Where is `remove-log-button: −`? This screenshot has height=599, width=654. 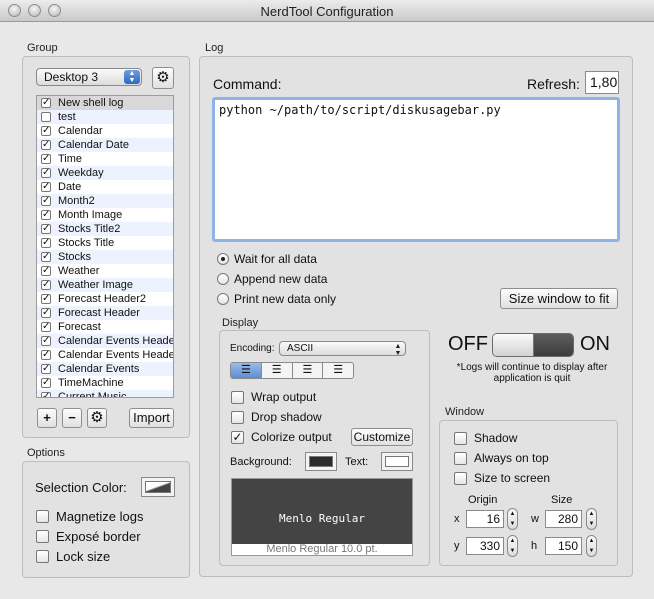 remove-log-button: − is located at coordinates (72, 418).